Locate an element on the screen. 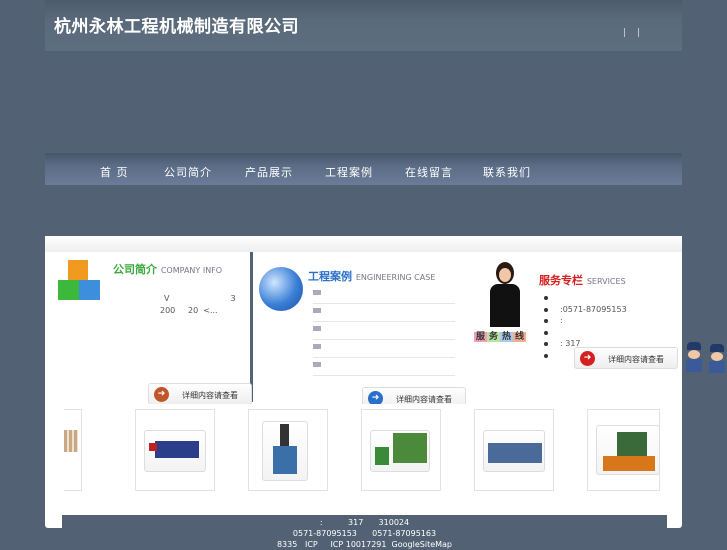 The width and height of the screenshot is (727, 550). header: 杭州永林工程机械制造有限公司 | | is located at coordinates (363, 25).